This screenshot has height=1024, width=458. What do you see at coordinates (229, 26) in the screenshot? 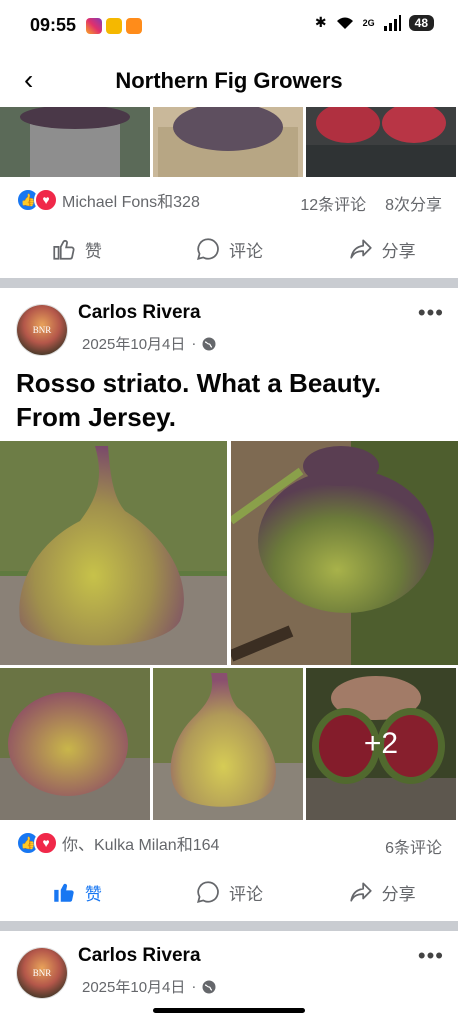
I see `status-bar: 09:55 ✱ 2G 48` at bounding box center [229, 26].